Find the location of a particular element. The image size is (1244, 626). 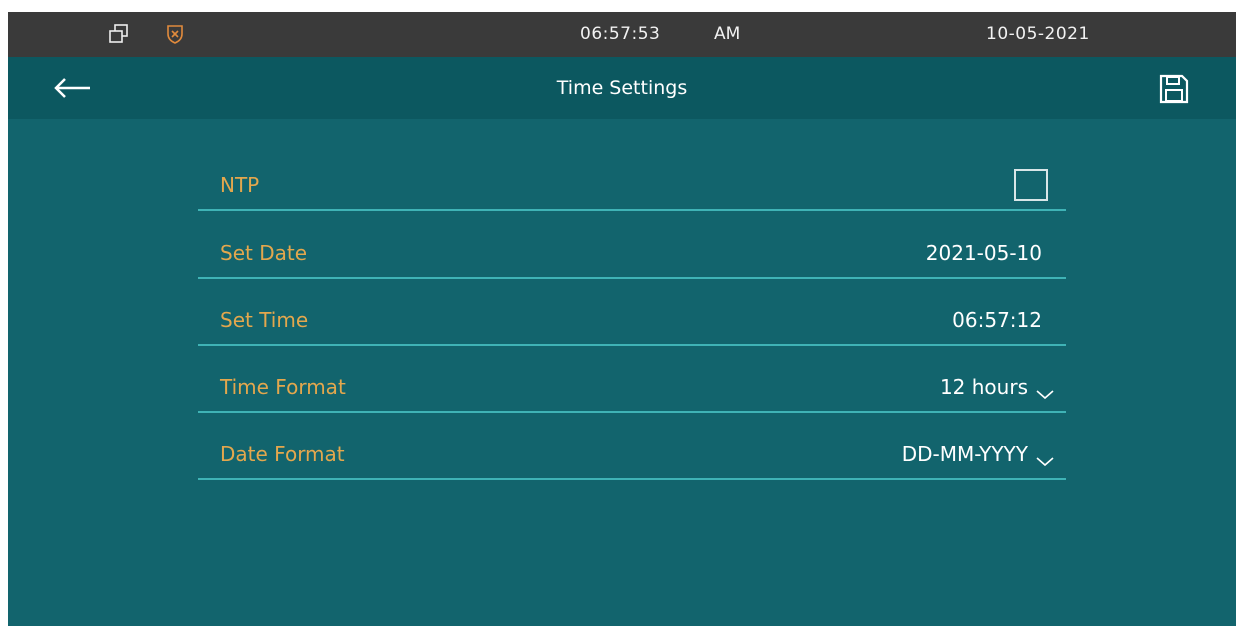

header-bar: Time Settings is located at coordinates (622, 88).